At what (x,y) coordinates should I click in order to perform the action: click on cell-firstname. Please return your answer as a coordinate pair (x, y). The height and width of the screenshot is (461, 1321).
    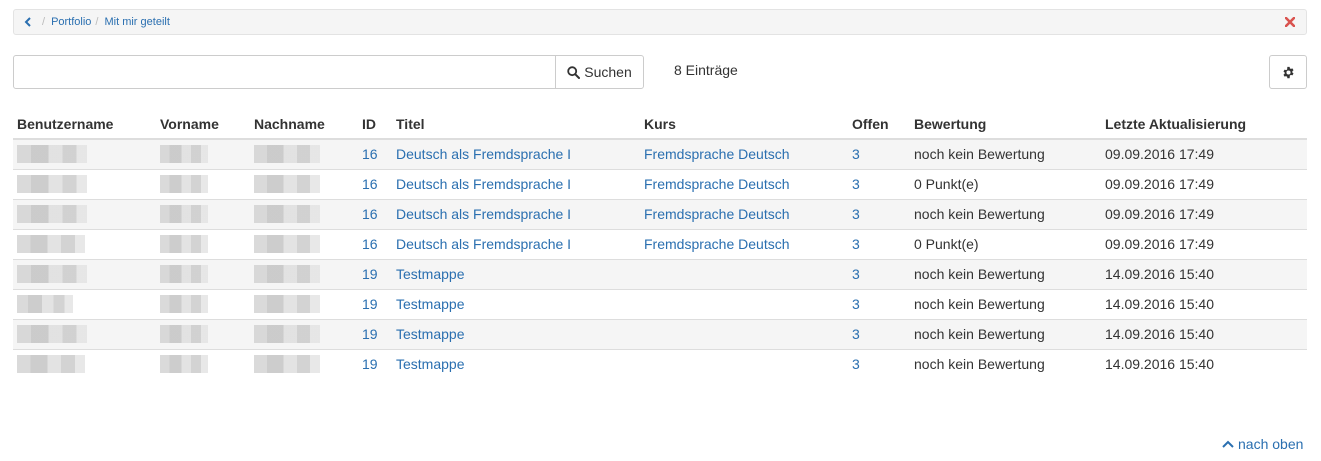
    Looking at the image, I should click on (203, 333).